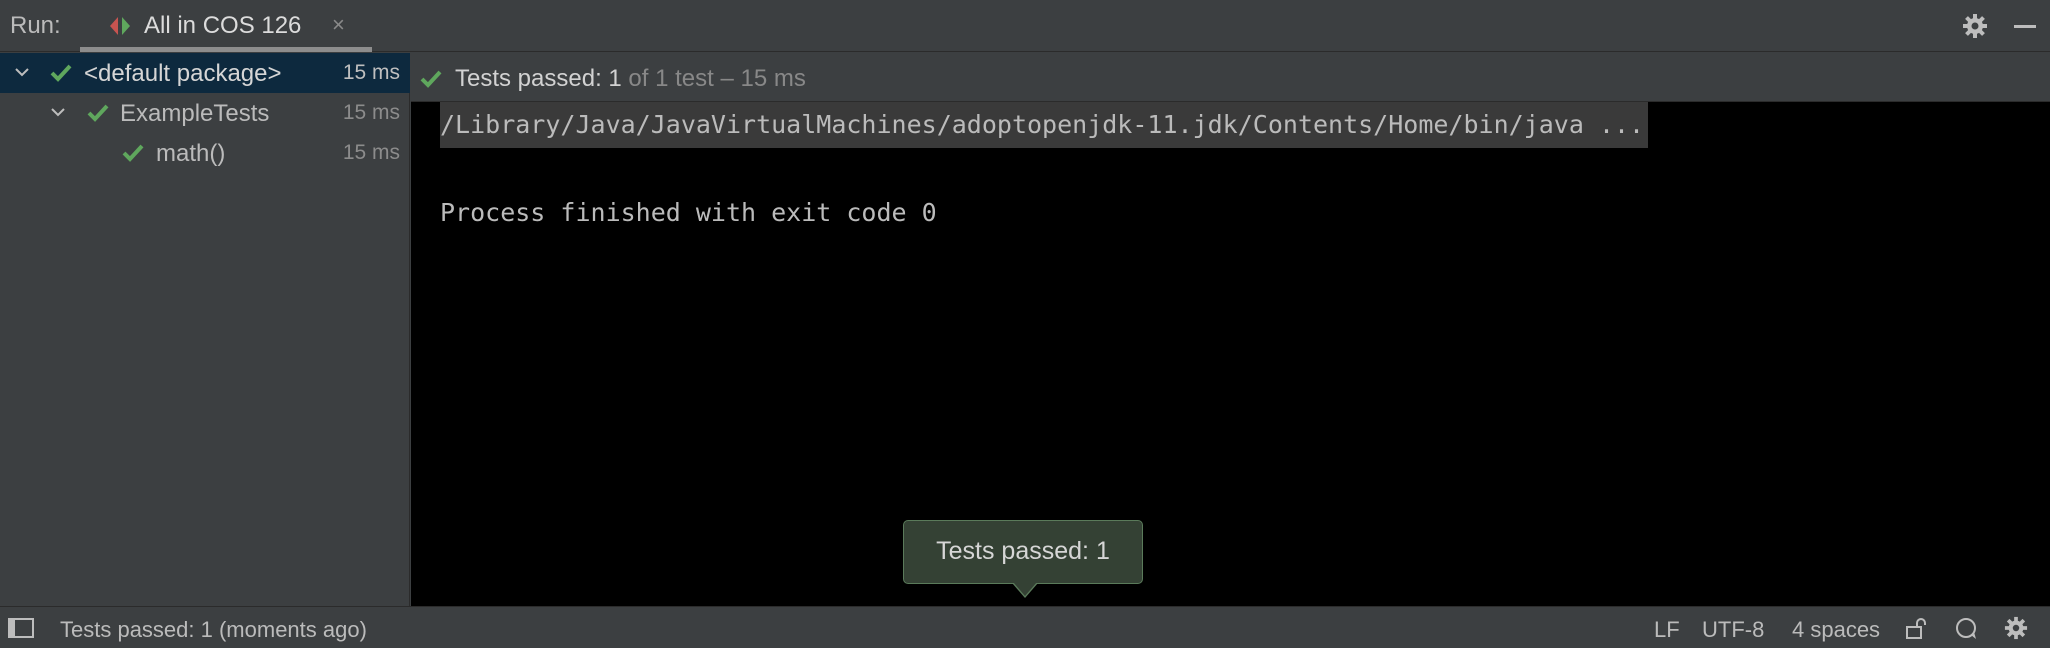  I want to click on tree-row-exampletests: ExampleTests 15 ms, so click(205, 113).